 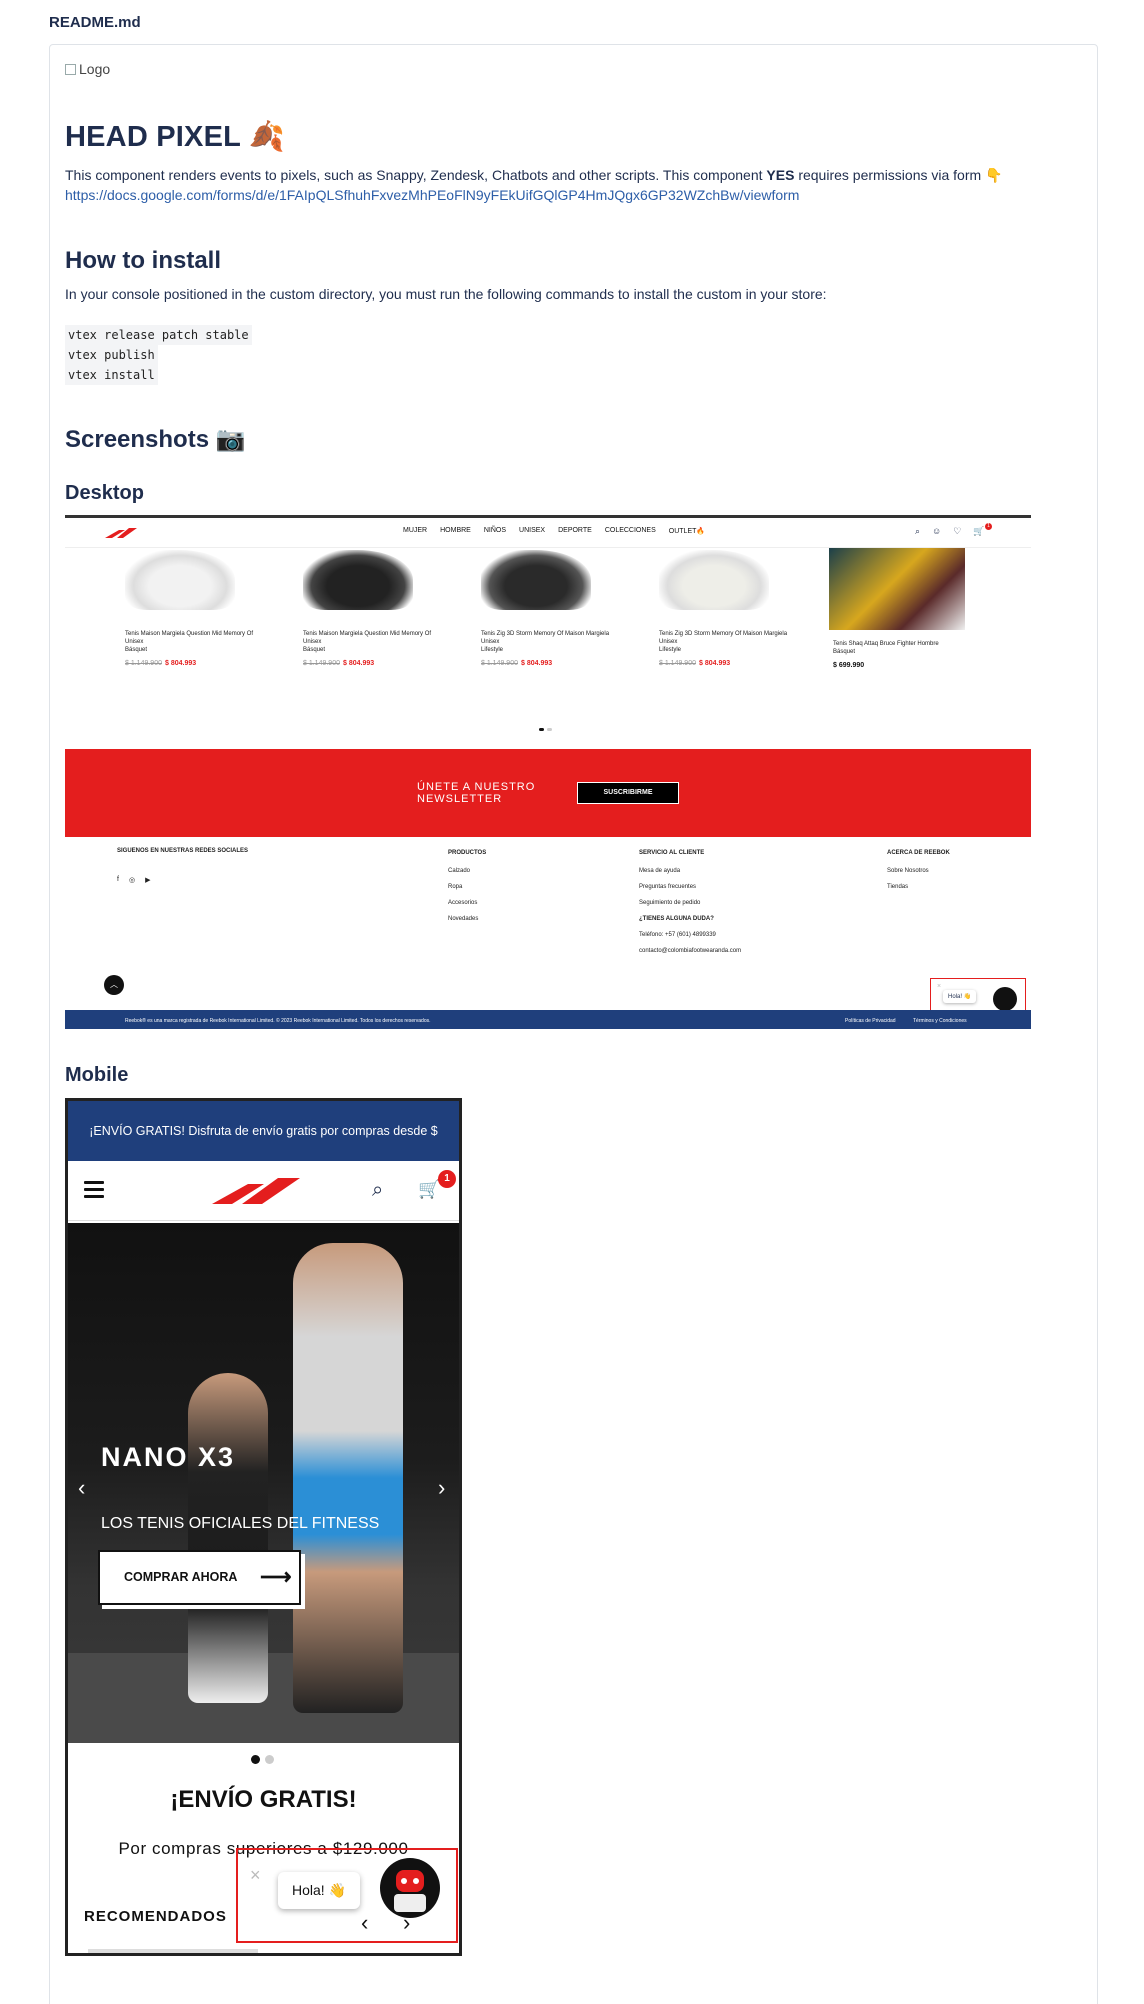 I want to click on mobile-chat-widget: × Hola! 👋 ‹ ›, so click(x=347, y=1895).